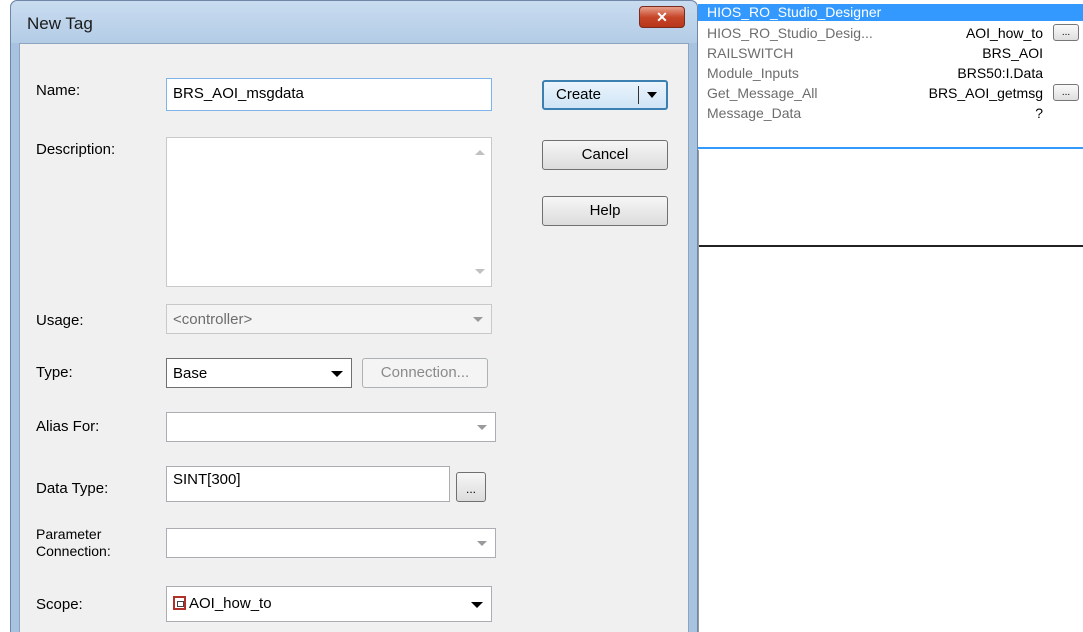  I want to click on type-label: Type:, so click(54, 372).